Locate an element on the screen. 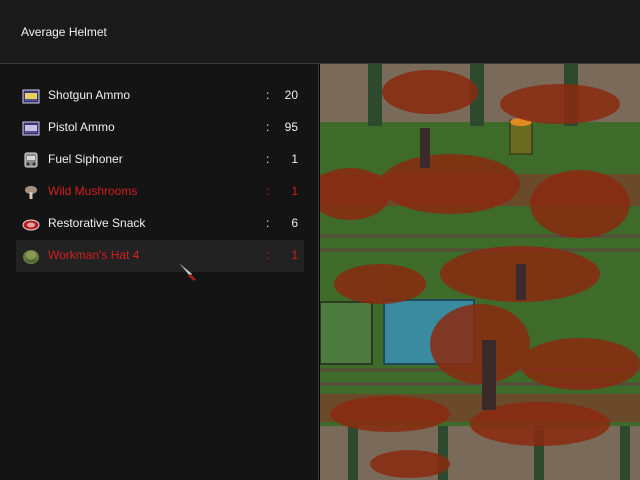 The image size is (640, 480). item-name: Shotgun Ammo is located at coordinates (89, 95).